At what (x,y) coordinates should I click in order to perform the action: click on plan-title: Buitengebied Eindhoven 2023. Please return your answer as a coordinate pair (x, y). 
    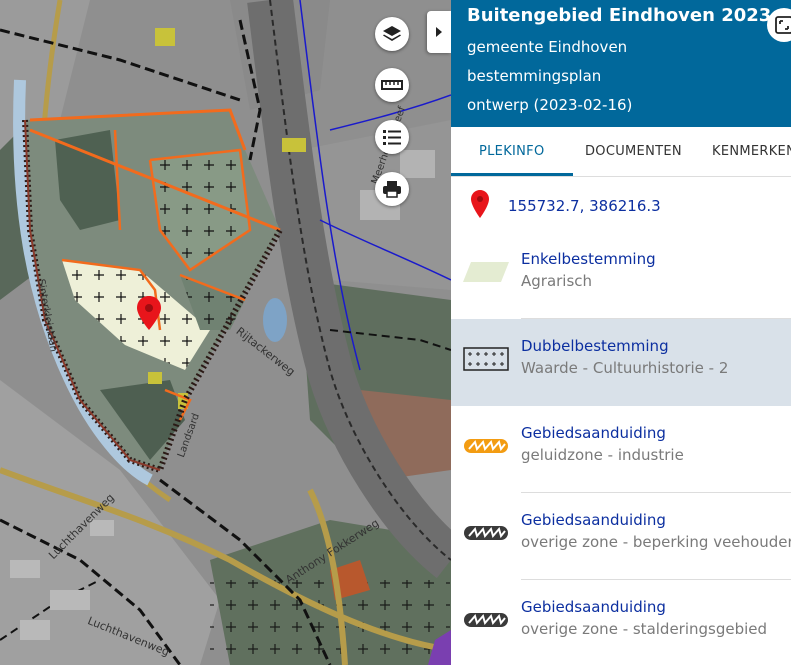
    Looking at the image, I should click on (619, 15).